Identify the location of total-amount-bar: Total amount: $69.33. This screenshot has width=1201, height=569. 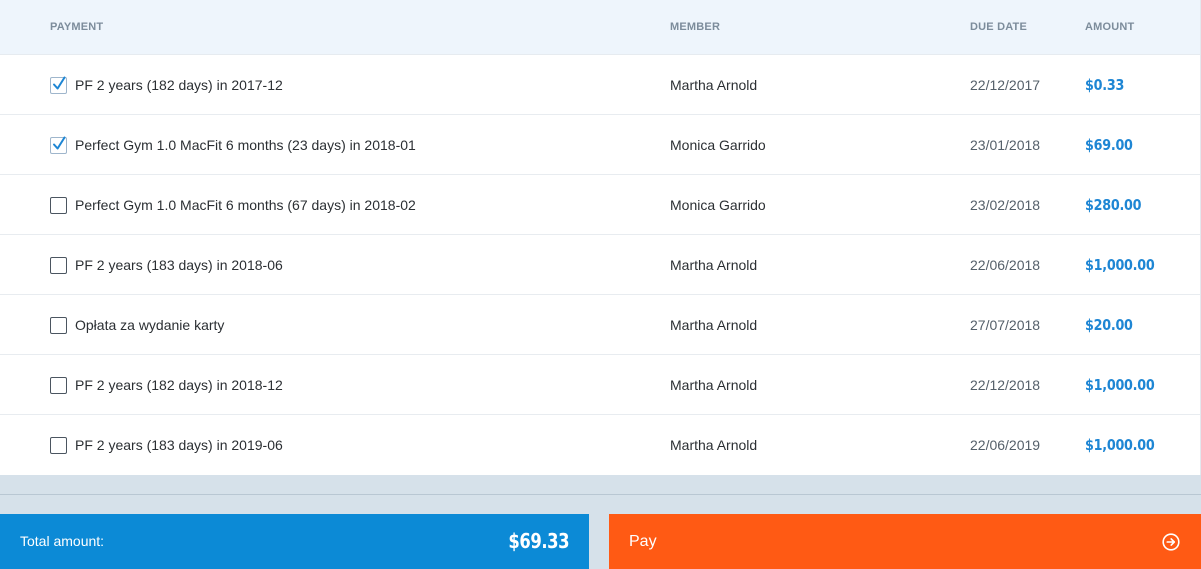
(294, 541).